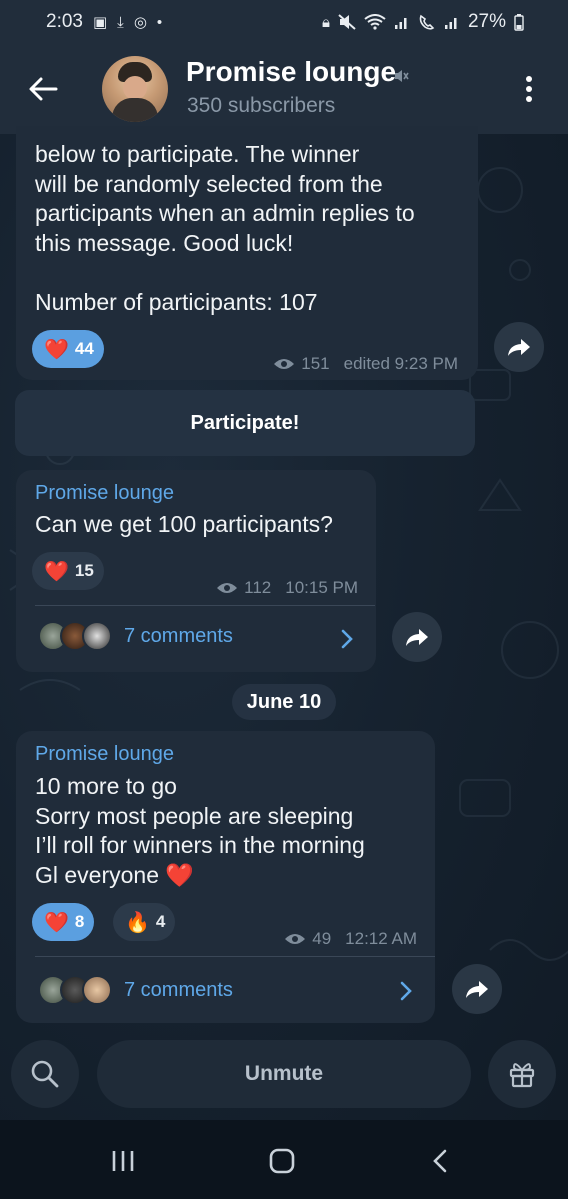 The height and width of the screenshot is (1199, 568). What do you see at coordinates (322, 938) in the screenshot?
I see `view-count: 49` at bounding box center [322, 938].